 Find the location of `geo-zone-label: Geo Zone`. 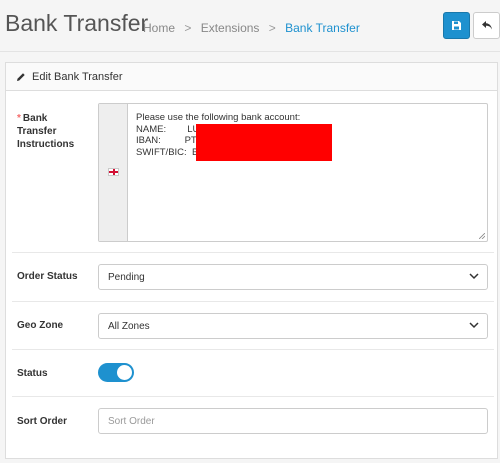

geo-zone-label: Geo Zone is located at coordinates (40, 325).